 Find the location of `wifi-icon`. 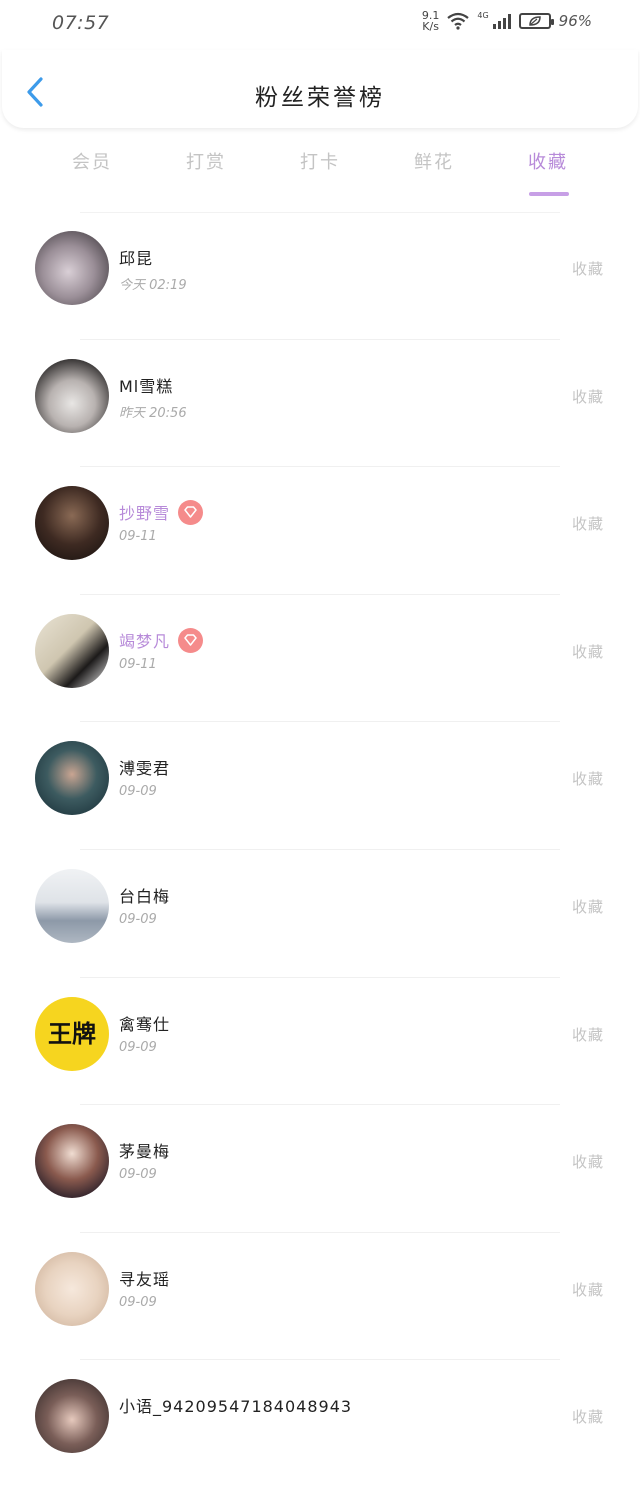

wifi-icon is located at coordinates (458, 21).